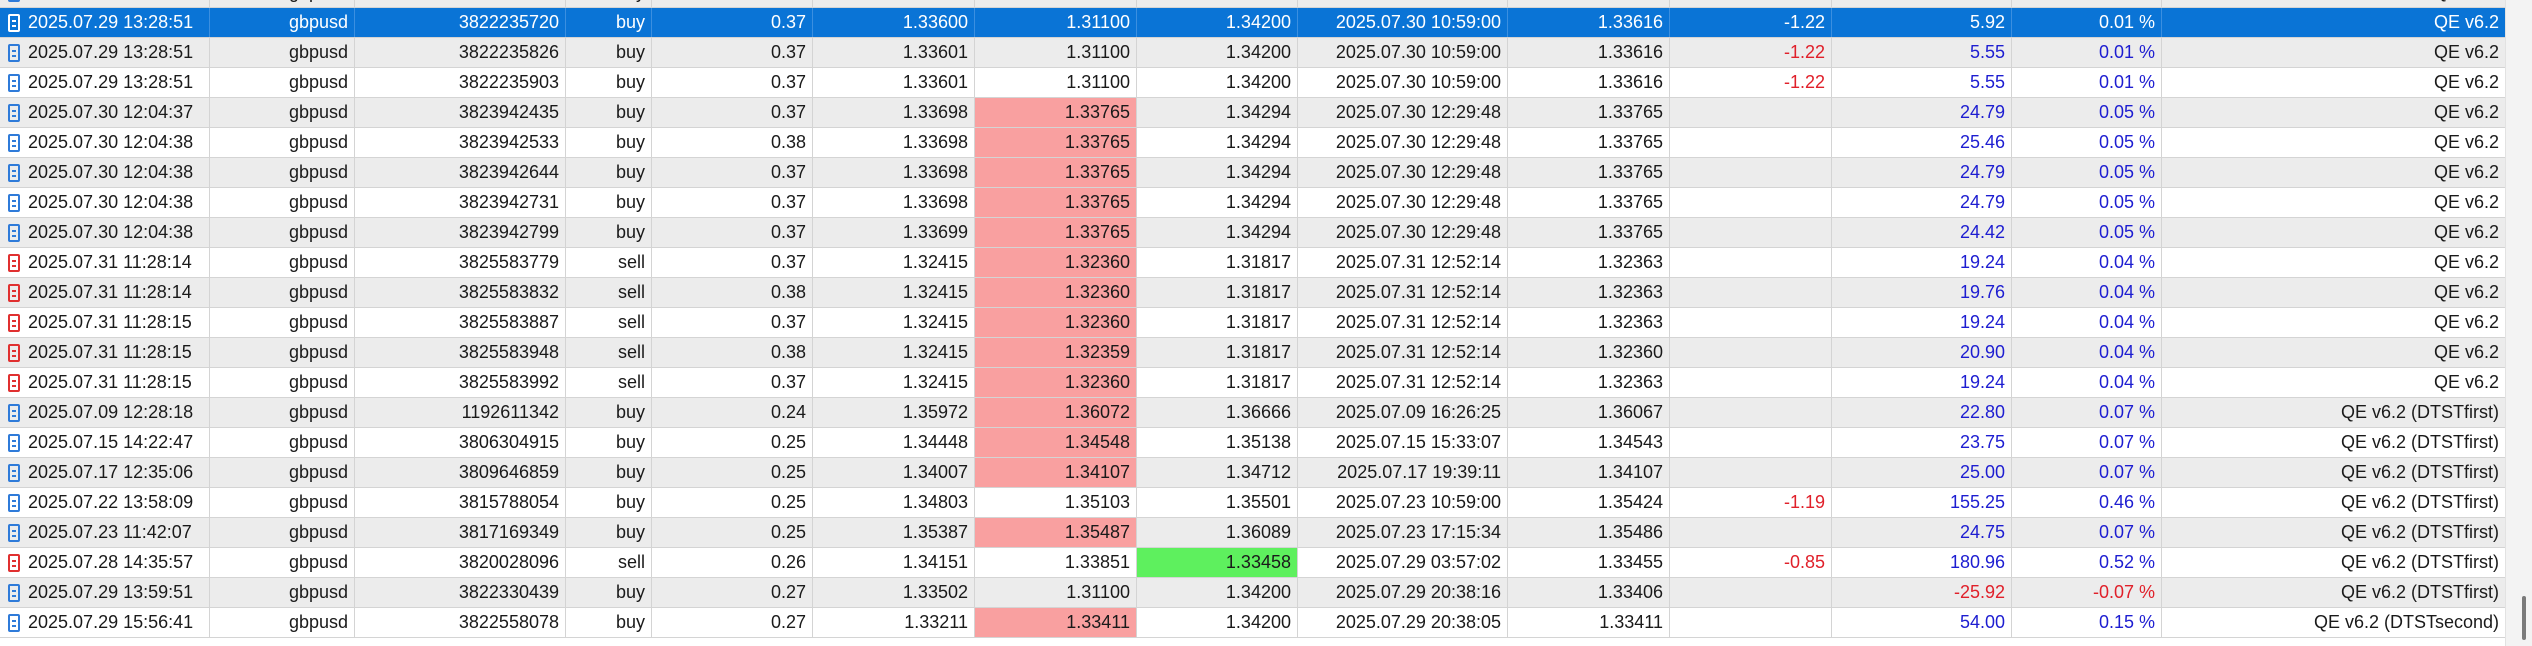 Image resolution: width=2532 pixels, height=646 pixels. I want to click on cell-price2: 1.32360, so click(1589, 352).